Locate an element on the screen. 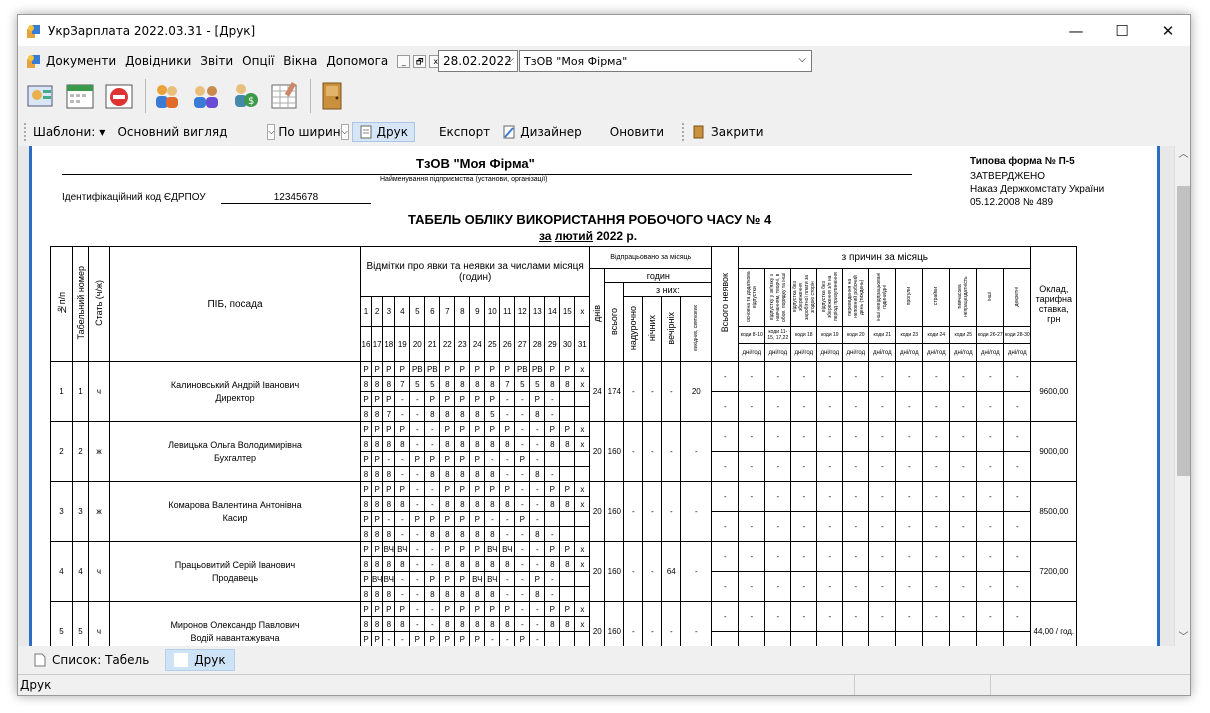 Image resolution: width=1210 pixels, height=713 pixels. fit-dropdown-right: ⌵ is located at coordinates (344, 132).